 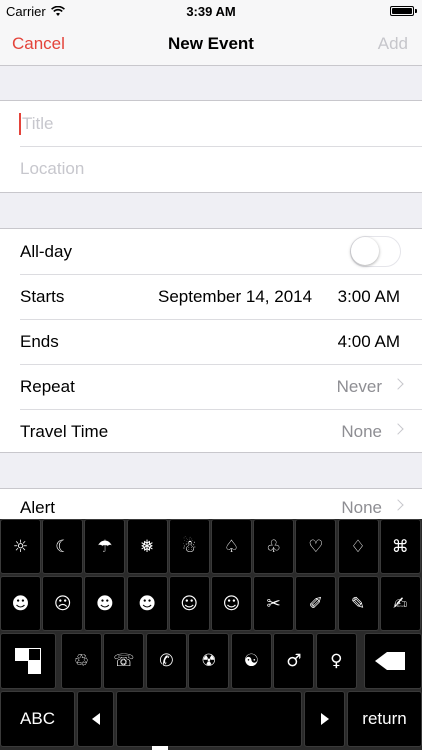 I want to click on abc-key: ABC, so click(x=37, y=719).